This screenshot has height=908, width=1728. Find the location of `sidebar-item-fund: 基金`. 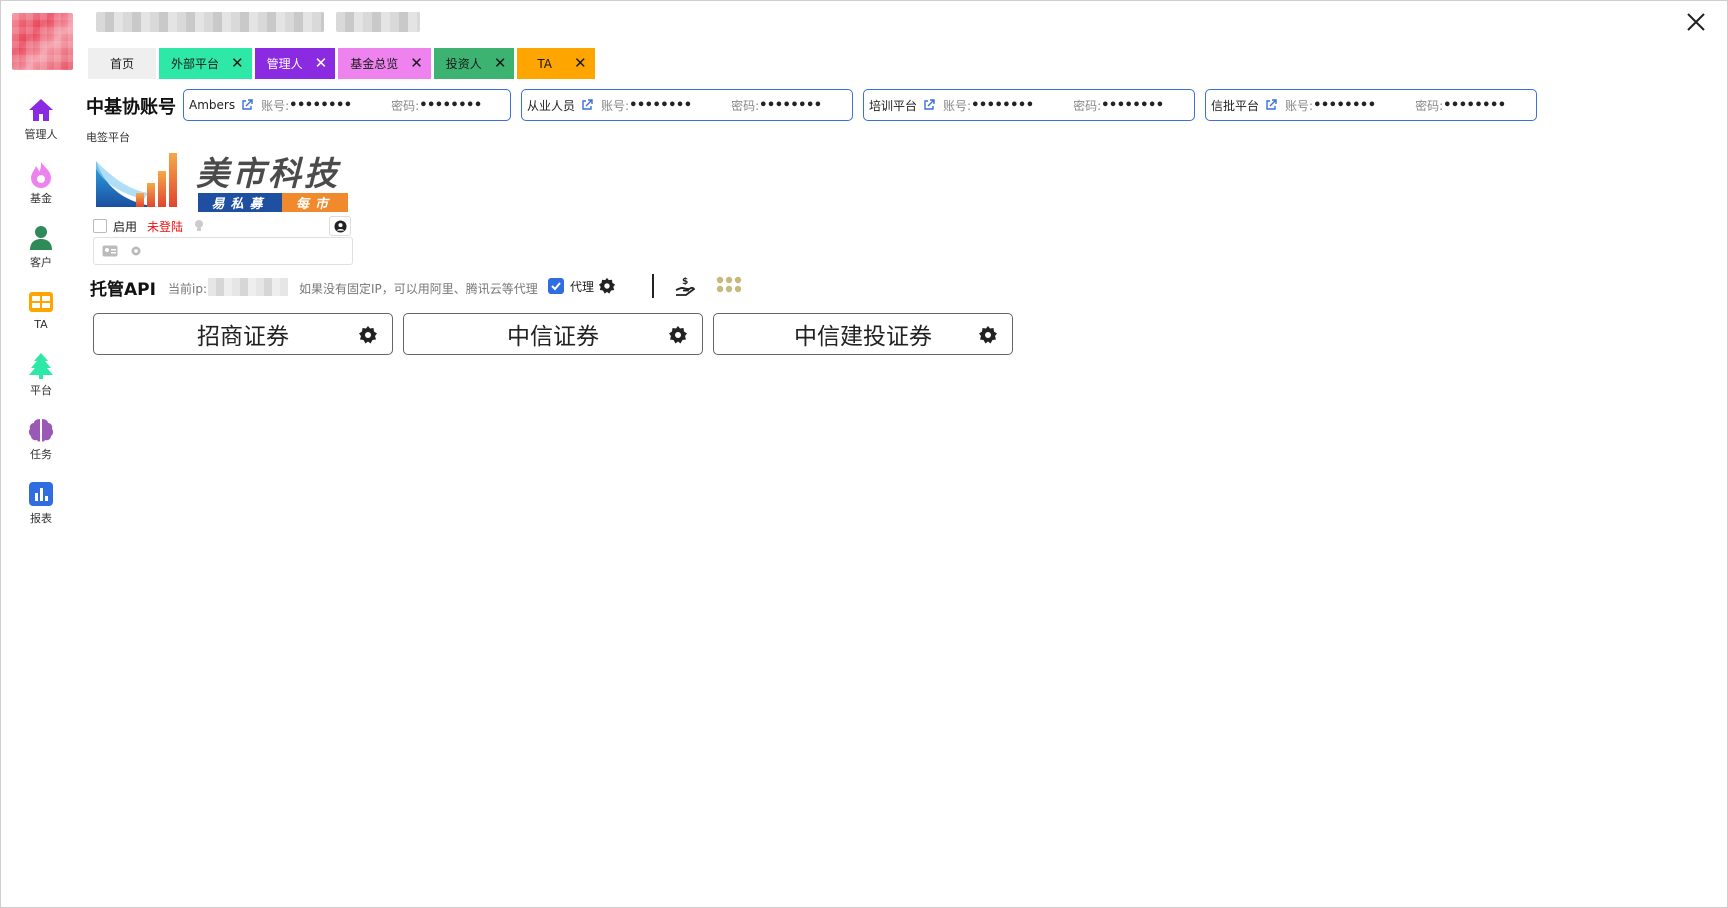

sidebar-item-fund: 基金 is located at coordinates (41, 192).